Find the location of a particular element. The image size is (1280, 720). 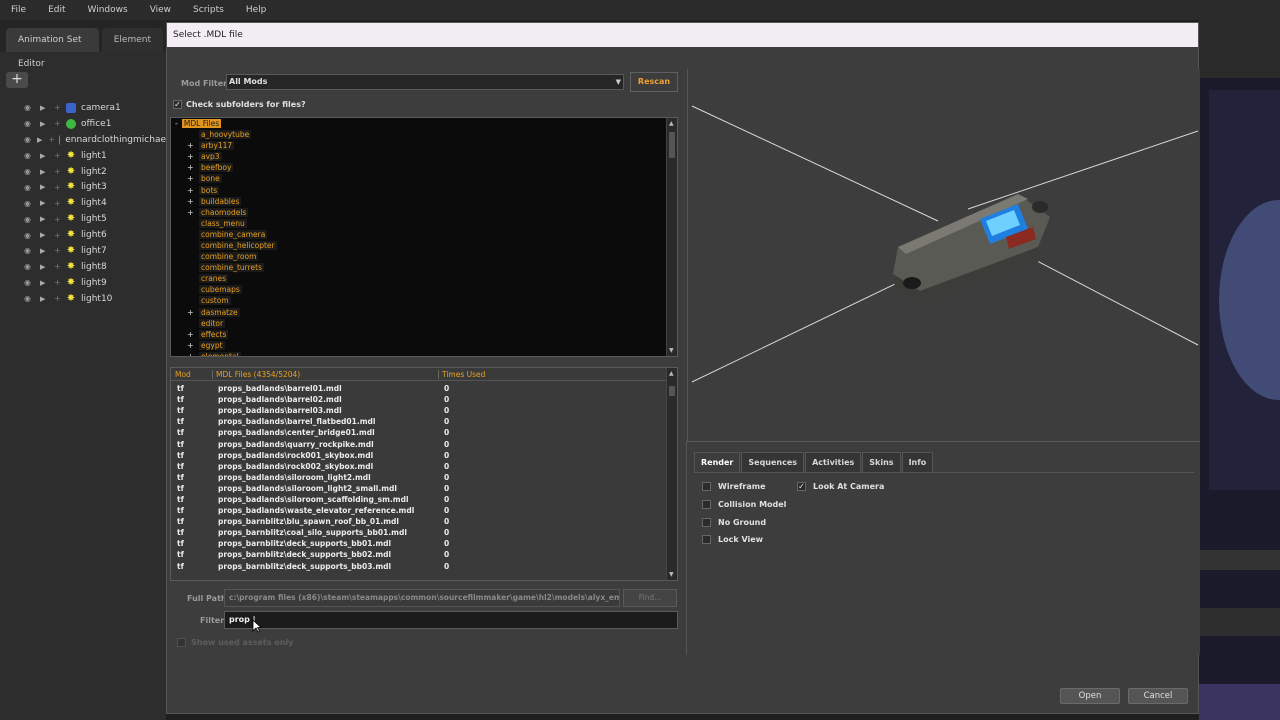

option-lock-view: Lock View is located at coordinates (732, 539).